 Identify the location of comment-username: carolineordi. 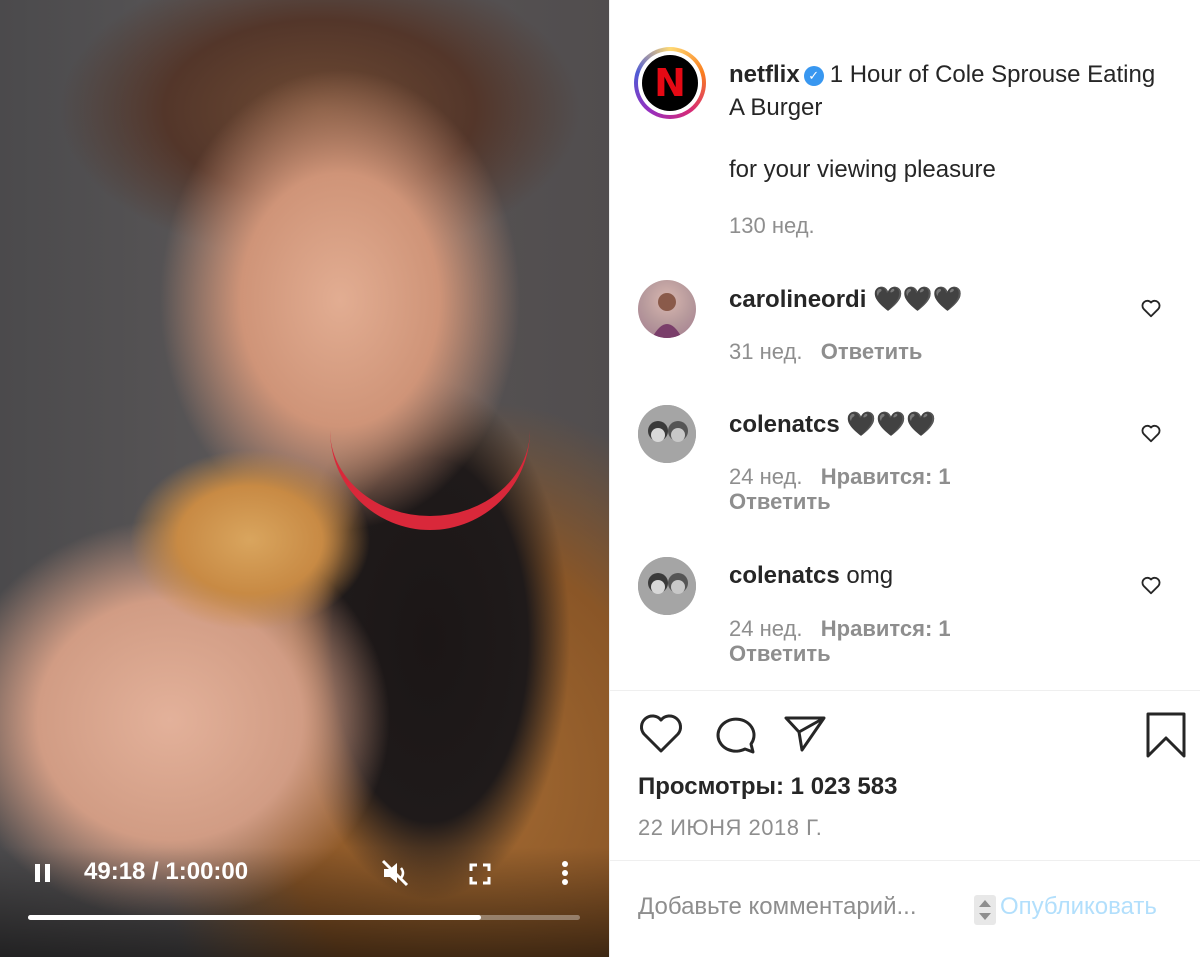
(797, 299).